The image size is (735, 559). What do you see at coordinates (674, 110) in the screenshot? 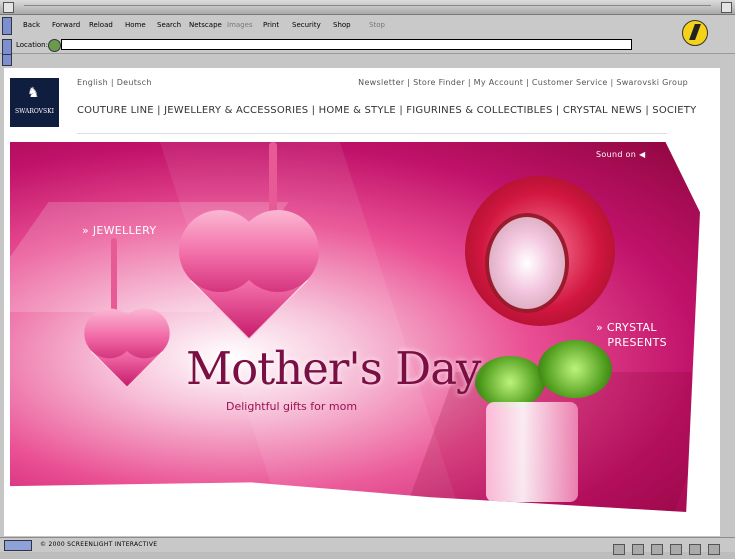
I see `nav-society: SOCIETY` at bounding box center [674, 110].